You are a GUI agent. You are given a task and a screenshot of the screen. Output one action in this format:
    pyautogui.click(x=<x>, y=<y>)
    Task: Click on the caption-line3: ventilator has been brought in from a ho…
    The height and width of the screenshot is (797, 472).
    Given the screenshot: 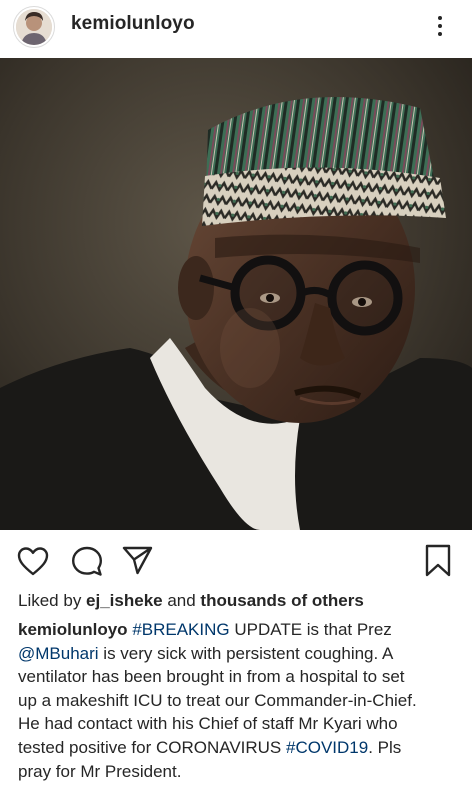 What is the action you would take?
    pyautogui.click(x=211, y=677)
    